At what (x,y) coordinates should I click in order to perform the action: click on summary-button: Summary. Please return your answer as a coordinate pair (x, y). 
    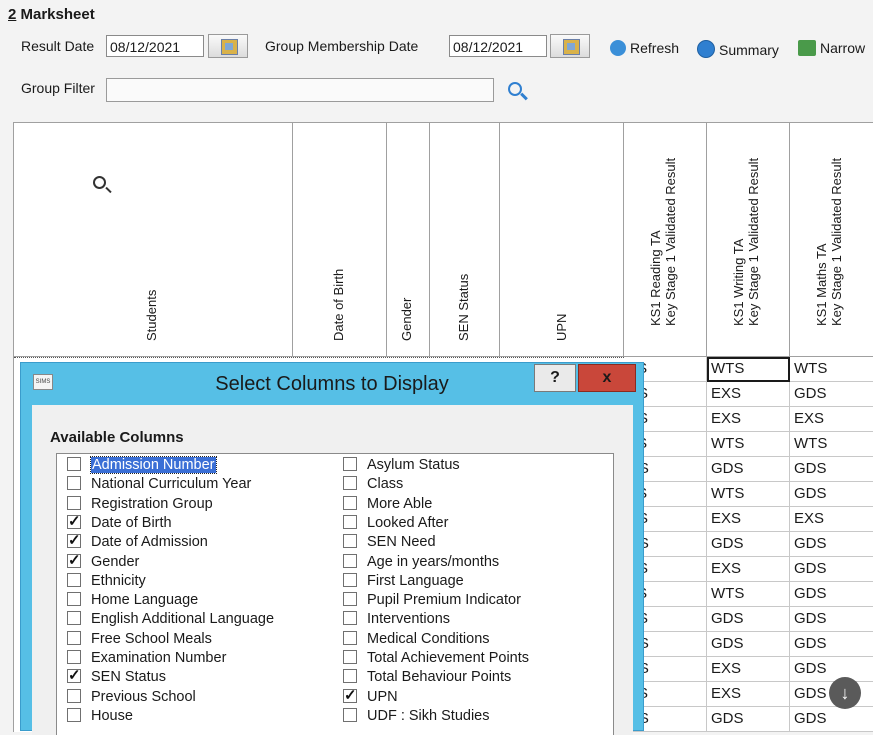
    Looking at the image, I should click on (738, 49).